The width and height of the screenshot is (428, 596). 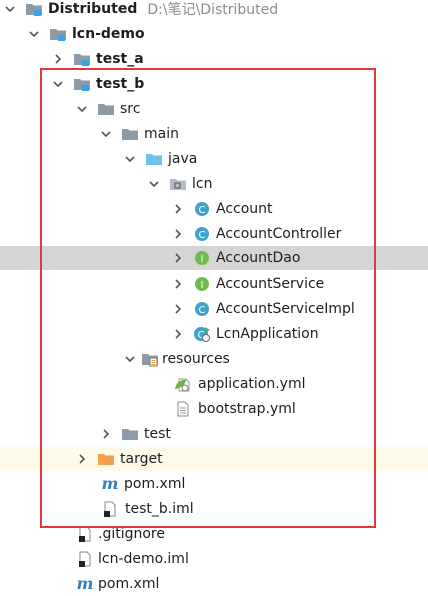 What do you see at coordinates (155, 484) in the screenshot?
I see `tree-label-pom-inner: pom.xml` at bounding box center [155, 484].